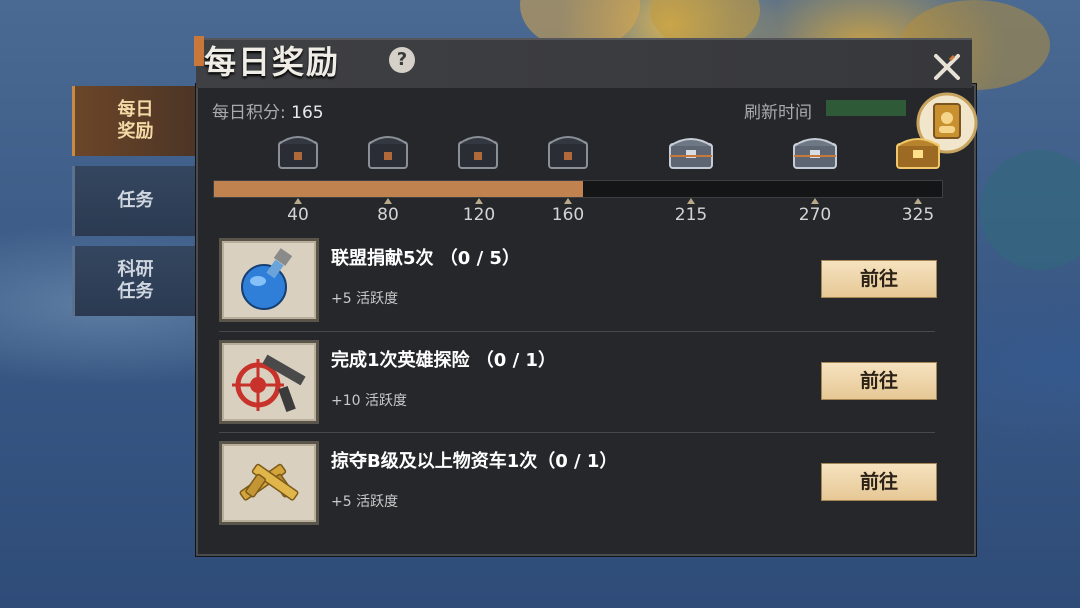  I want to click on question-icon: ?, so click(402, 60).